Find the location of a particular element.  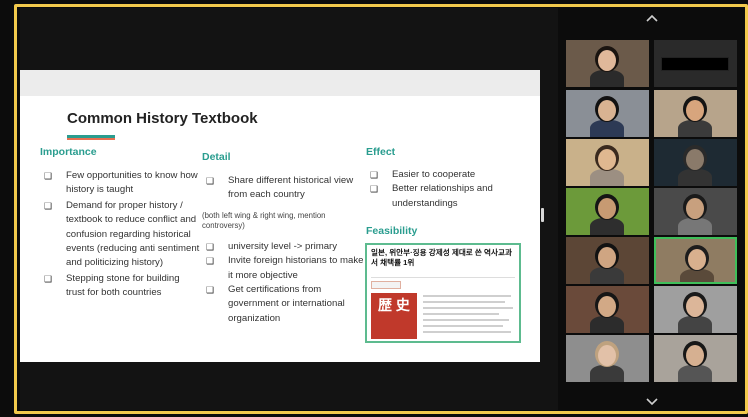

feasibility-heading: Feasibility is located at coordinates (392, 231).